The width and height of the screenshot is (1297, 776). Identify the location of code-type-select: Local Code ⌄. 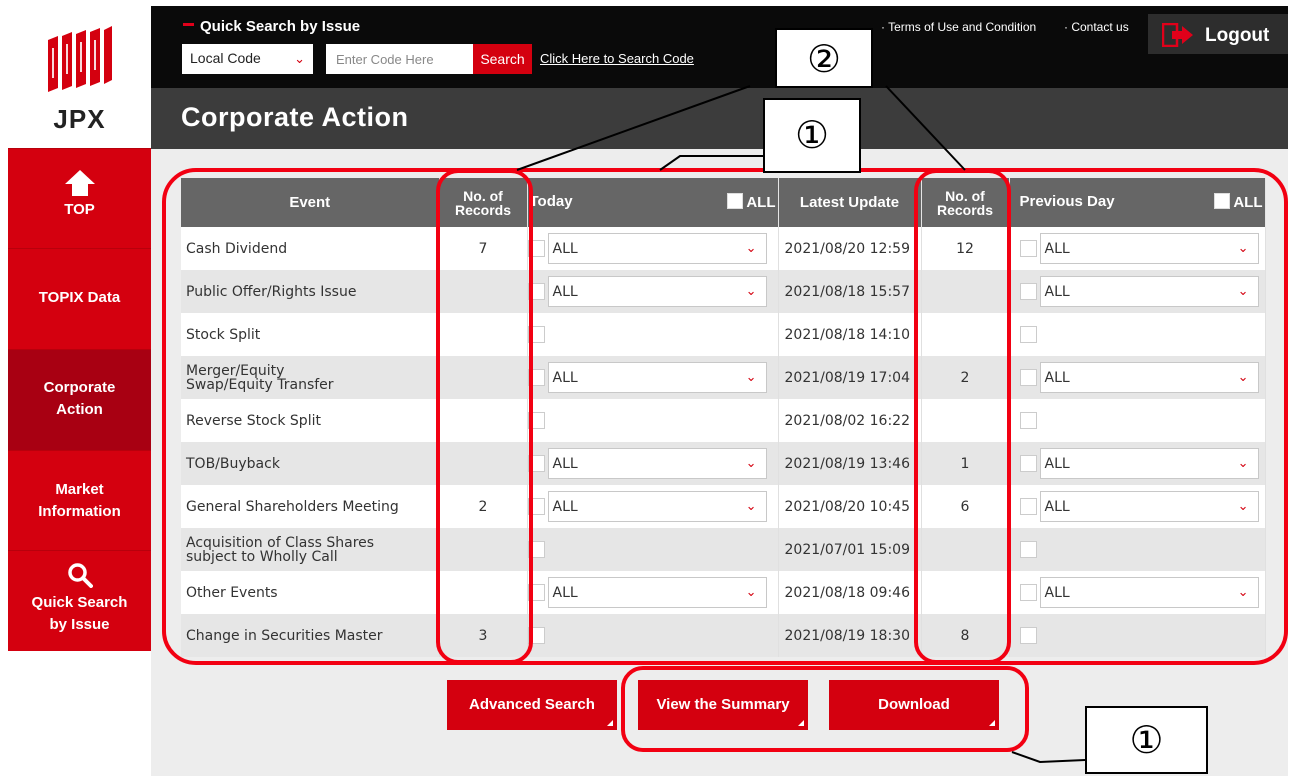
(247, 59).